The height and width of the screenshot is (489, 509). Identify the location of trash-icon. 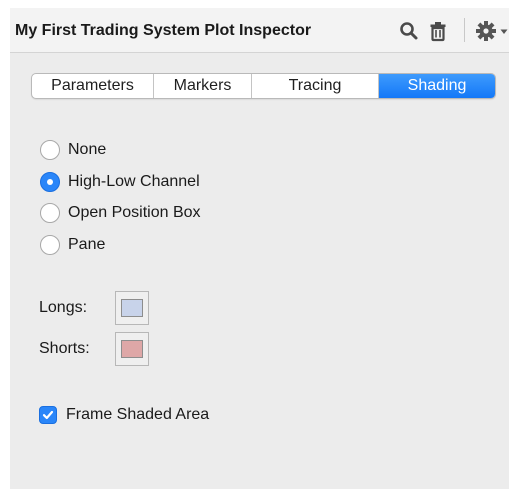
(438, 32).